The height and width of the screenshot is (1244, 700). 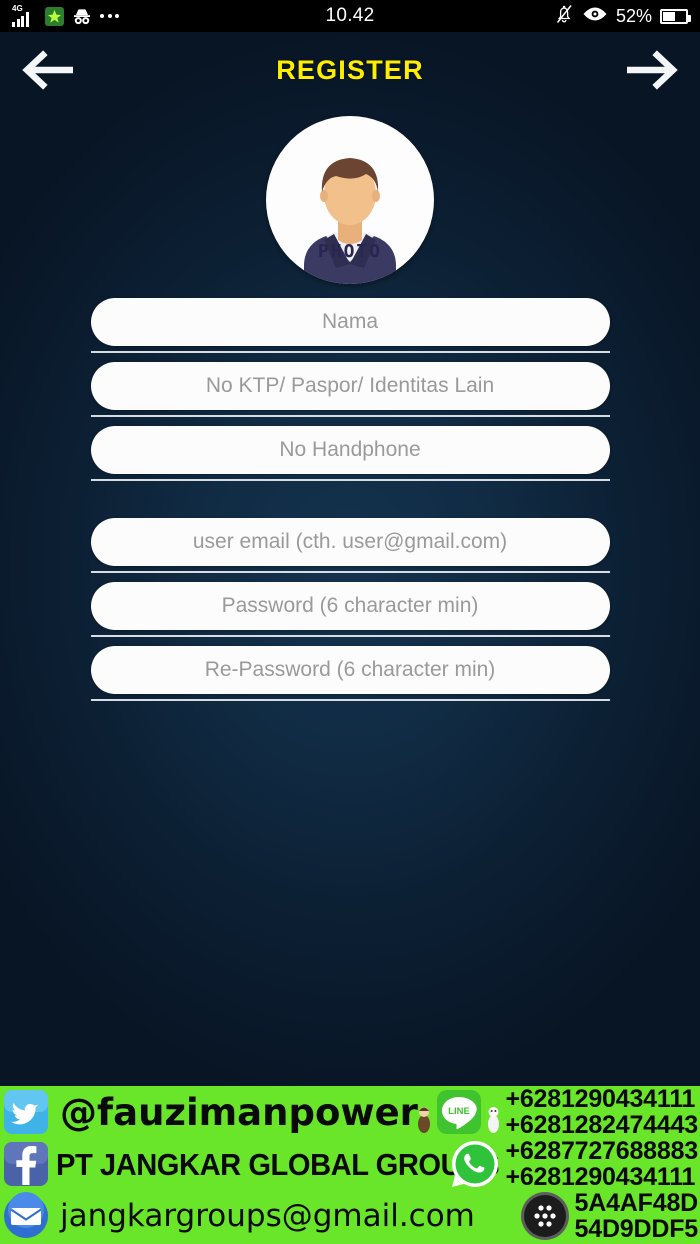 I want to click on whatsapp-contact-block: +6287727688883 +6281290434111, so click(x=573, y=1163).